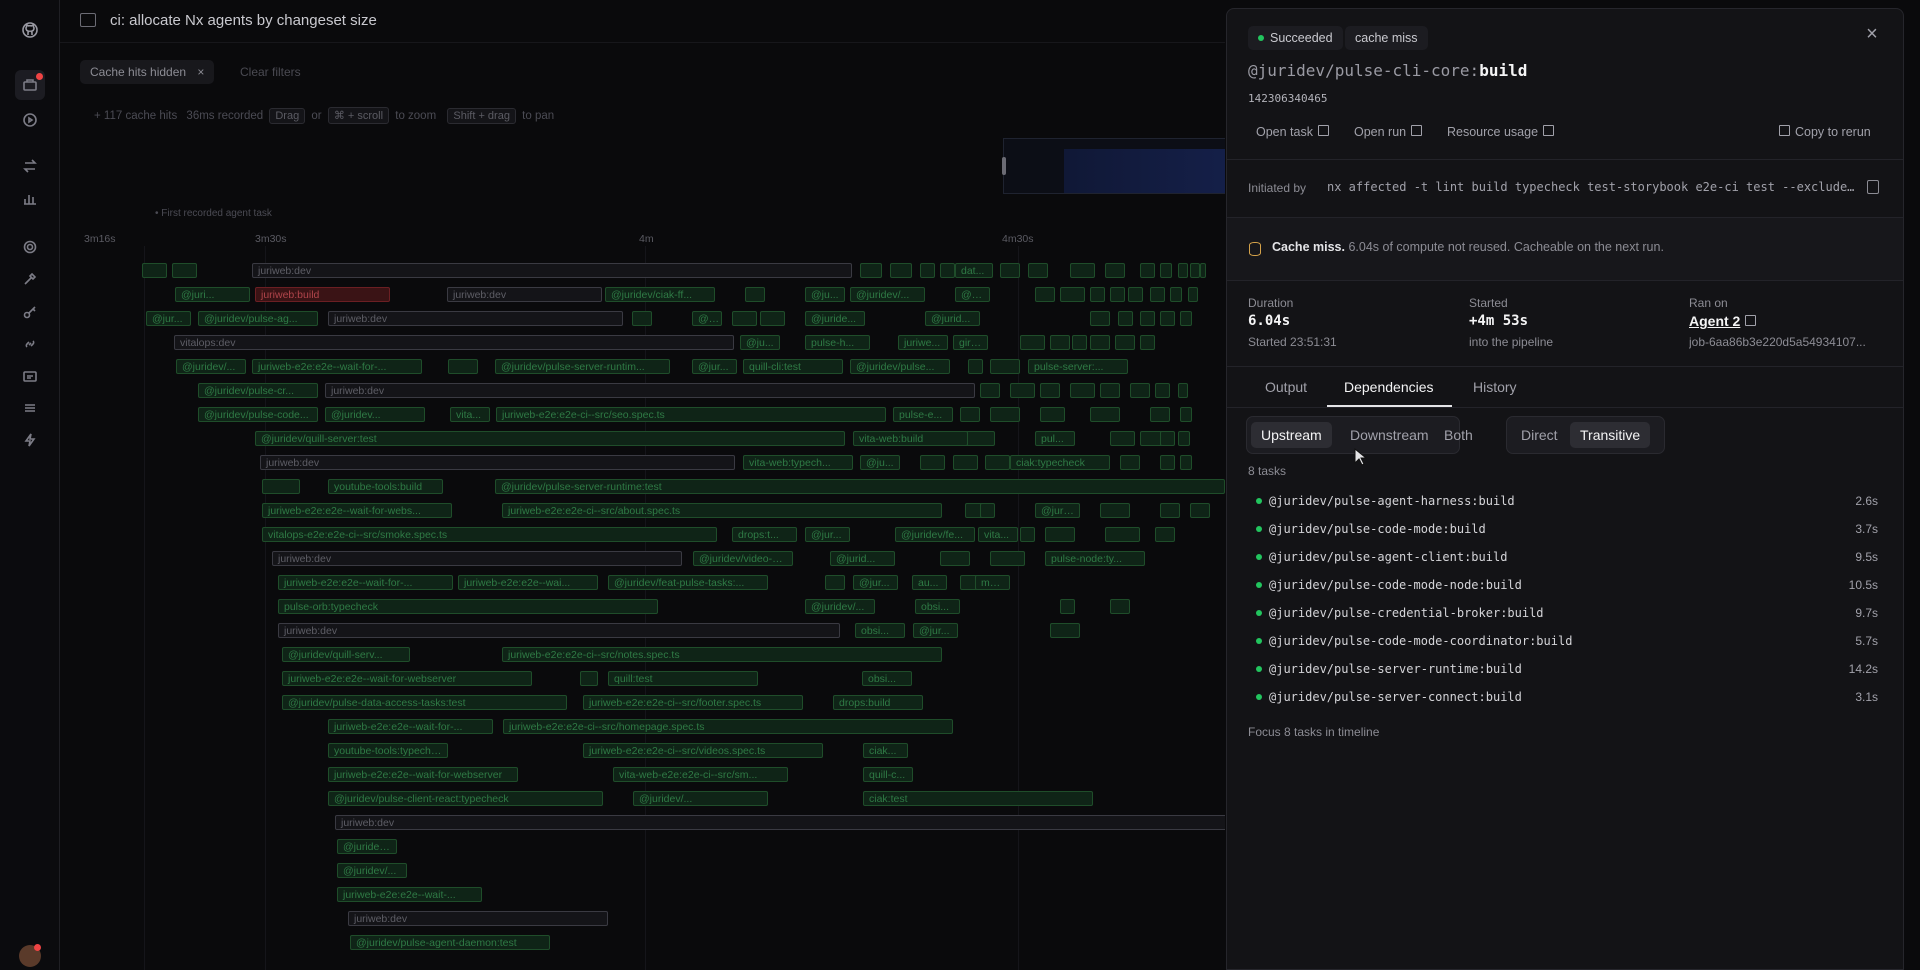 This screenshot has height=970, width=1920. What do you see at coordinates (423, 774) in the screenshot?
I see `task-bar: juriweb-e2e:e2e--wait-for-webserver` at bounding box center [423, 774].